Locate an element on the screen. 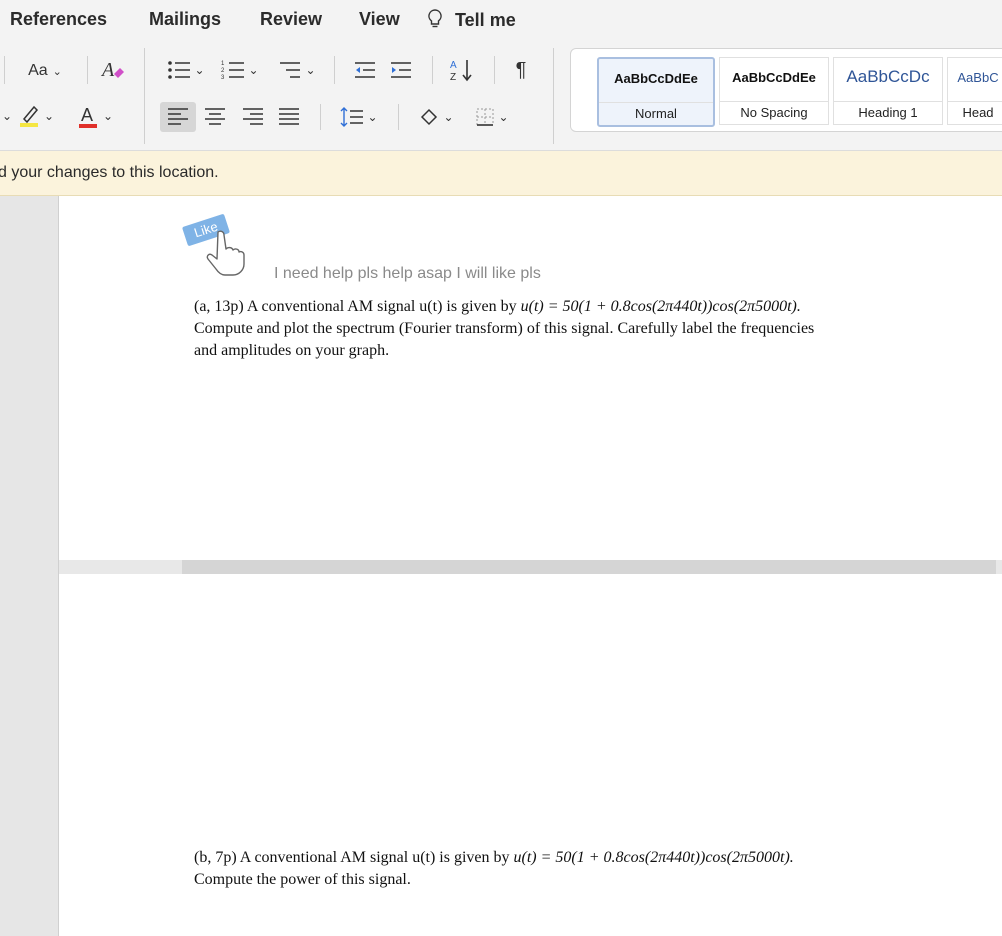  decrease-indent-button is located at coordinates (365, 70).